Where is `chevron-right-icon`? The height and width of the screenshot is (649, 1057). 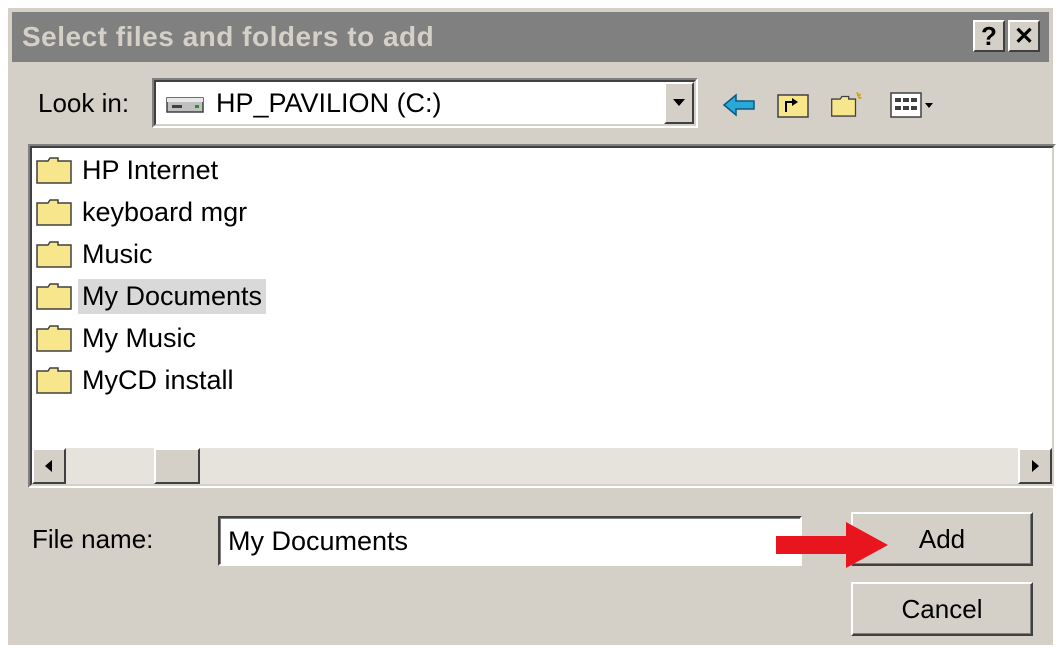
chevron-right-icon is located at coordinates (1035, 466).